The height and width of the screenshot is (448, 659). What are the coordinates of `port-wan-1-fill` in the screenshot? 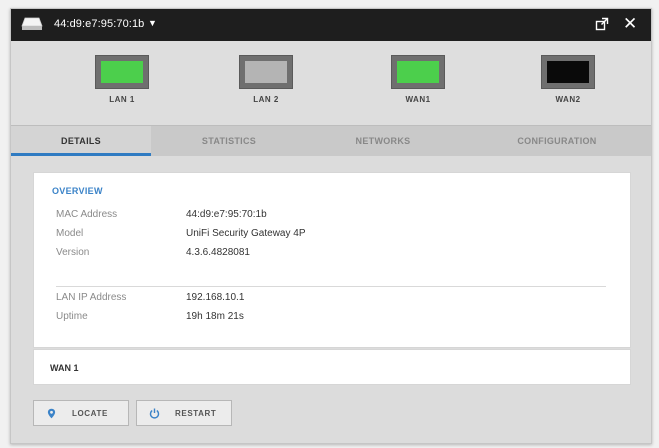 It's located at (418, 72).